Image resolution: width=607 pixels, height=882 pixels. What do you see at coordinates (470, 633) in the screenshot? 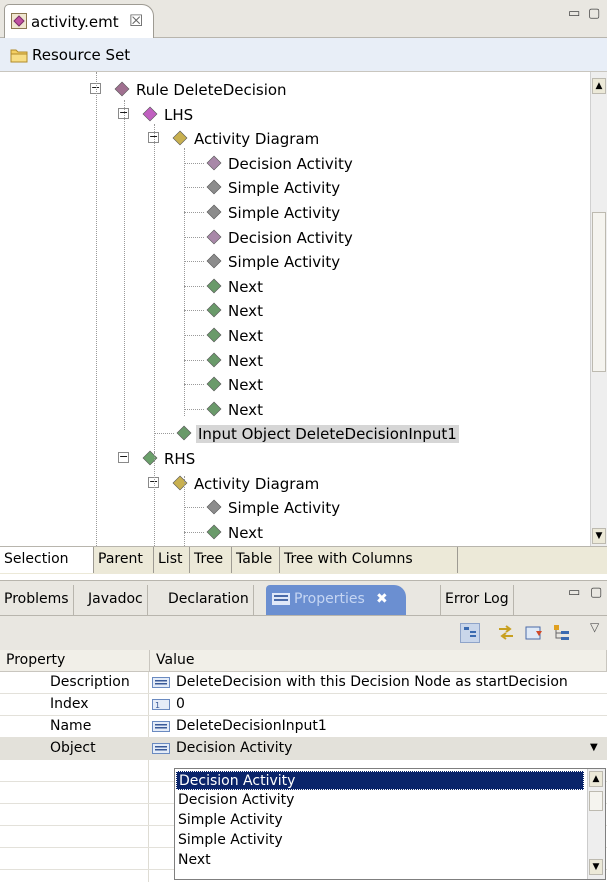
I see `categories-icon` at bounding box center [470, 633].